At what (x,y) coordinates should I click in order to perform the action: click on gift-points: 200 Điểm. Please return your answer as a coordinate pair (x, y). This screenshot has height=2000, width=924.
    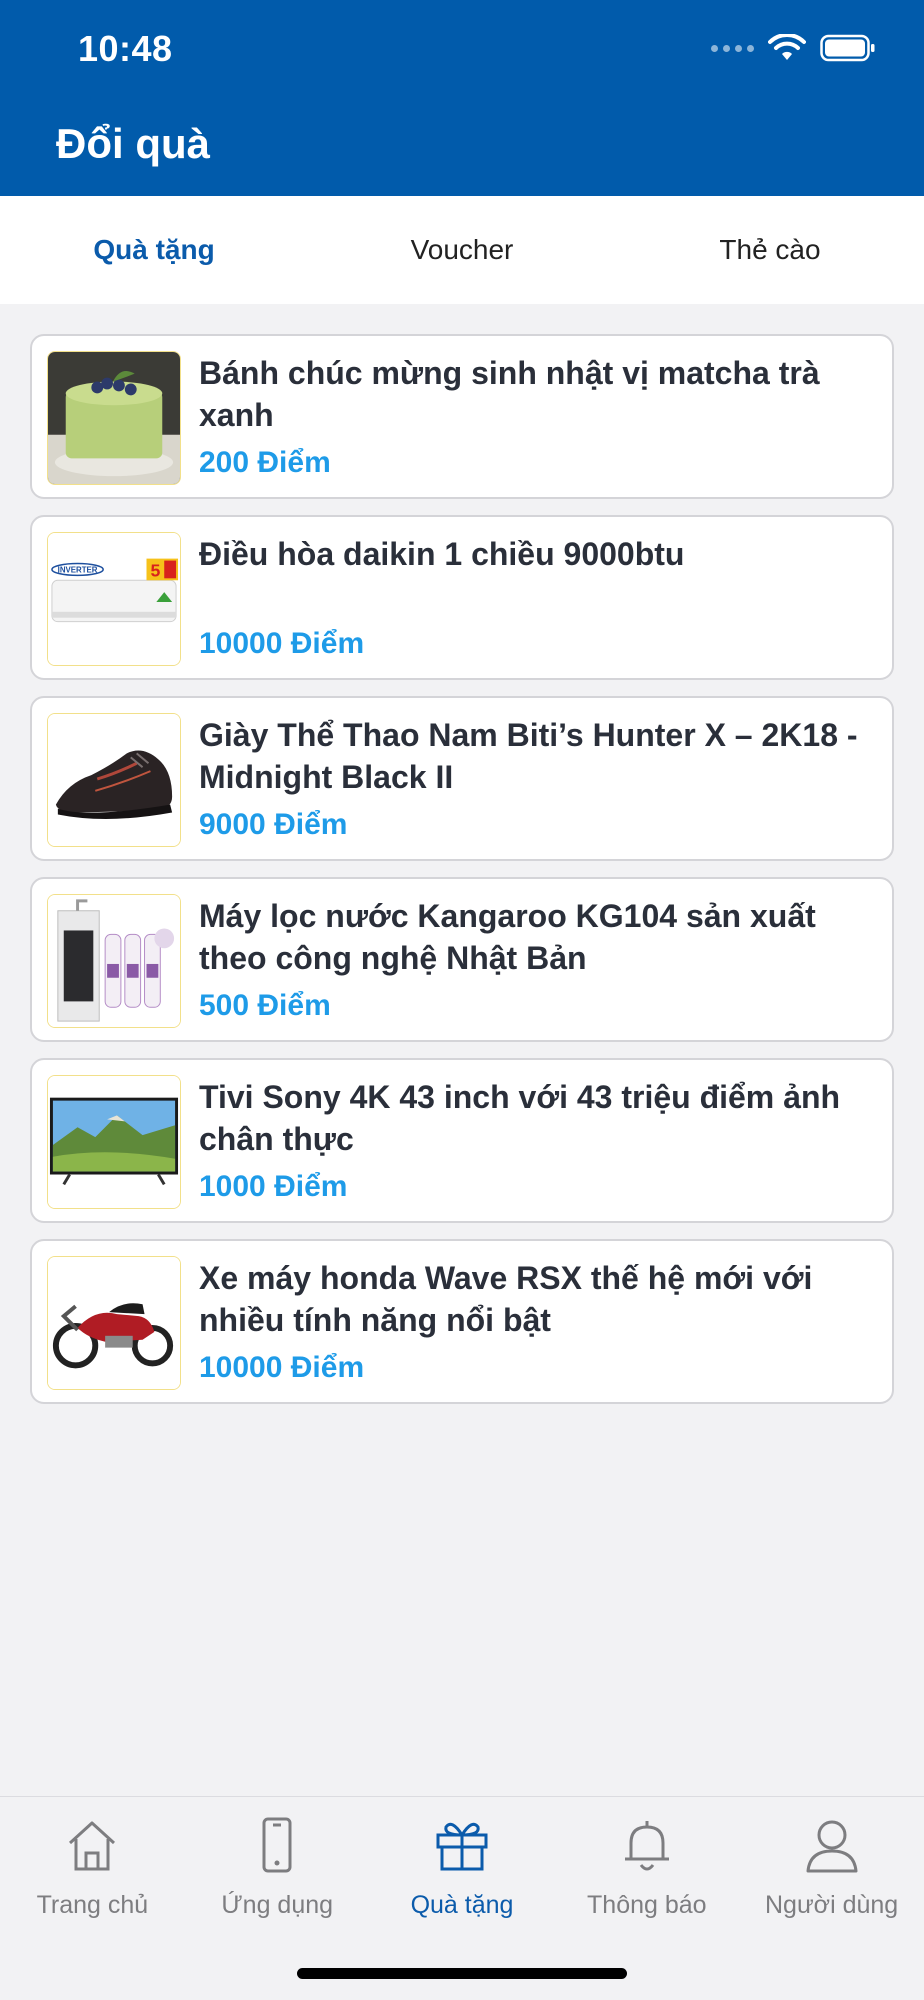
    Looking at the image, I should click on (265, 462).